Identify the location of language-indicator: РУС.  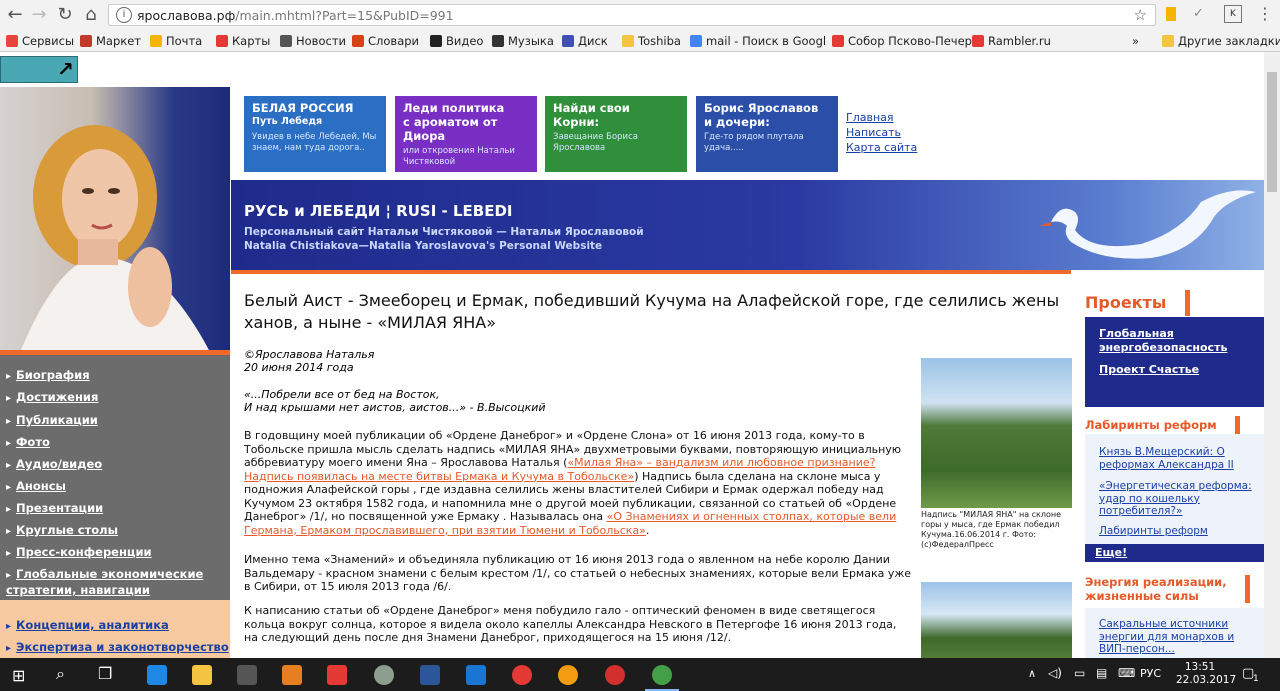
(1150, 673).